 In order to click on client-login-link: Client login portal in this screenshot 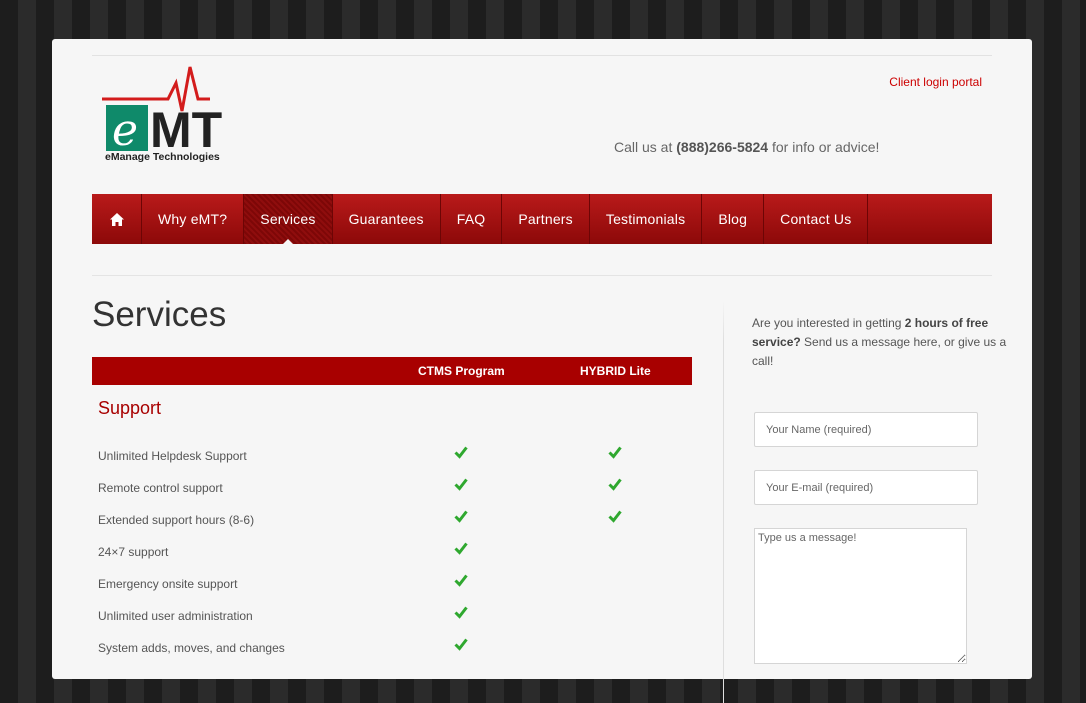, I will do `click(935, 82)`.